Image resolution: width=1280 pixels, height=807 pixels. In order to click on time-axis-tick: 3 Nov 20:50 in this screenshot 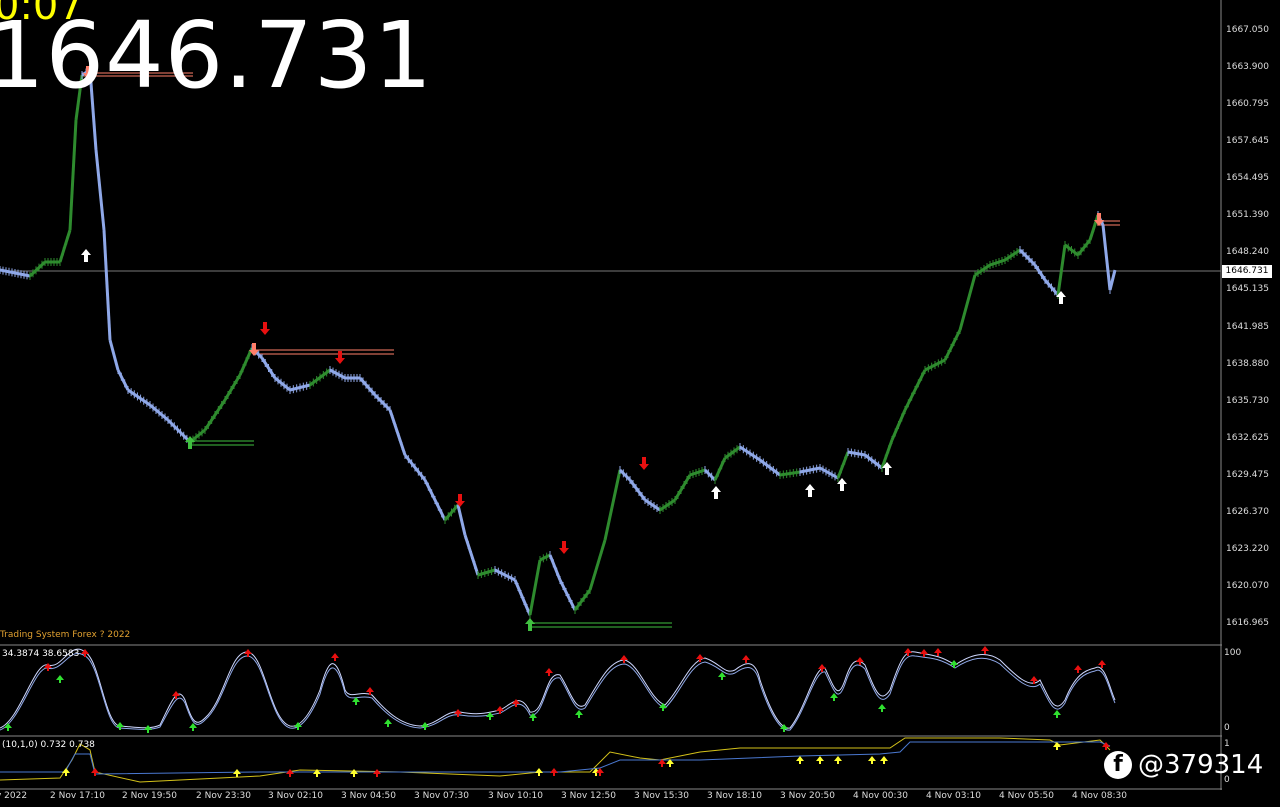, I will do `click(807, 796)`.